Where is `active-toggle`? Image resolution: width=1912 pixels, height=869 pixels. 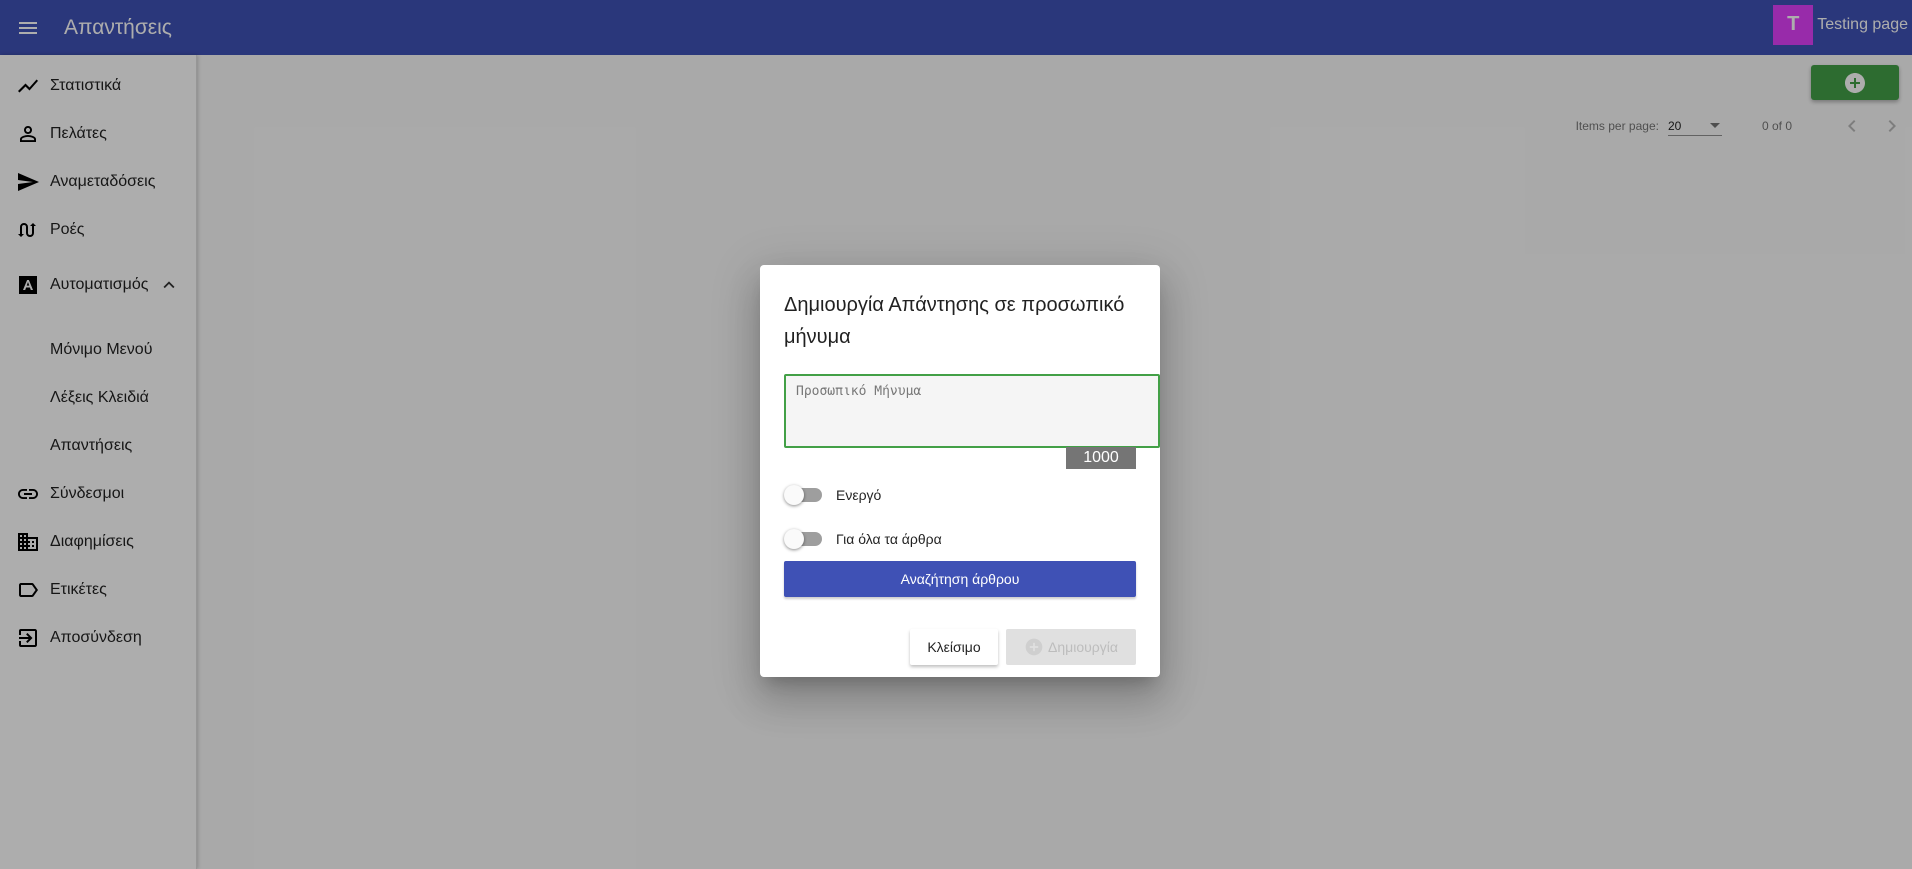
active-toggle is located at coordinates (803, 495).